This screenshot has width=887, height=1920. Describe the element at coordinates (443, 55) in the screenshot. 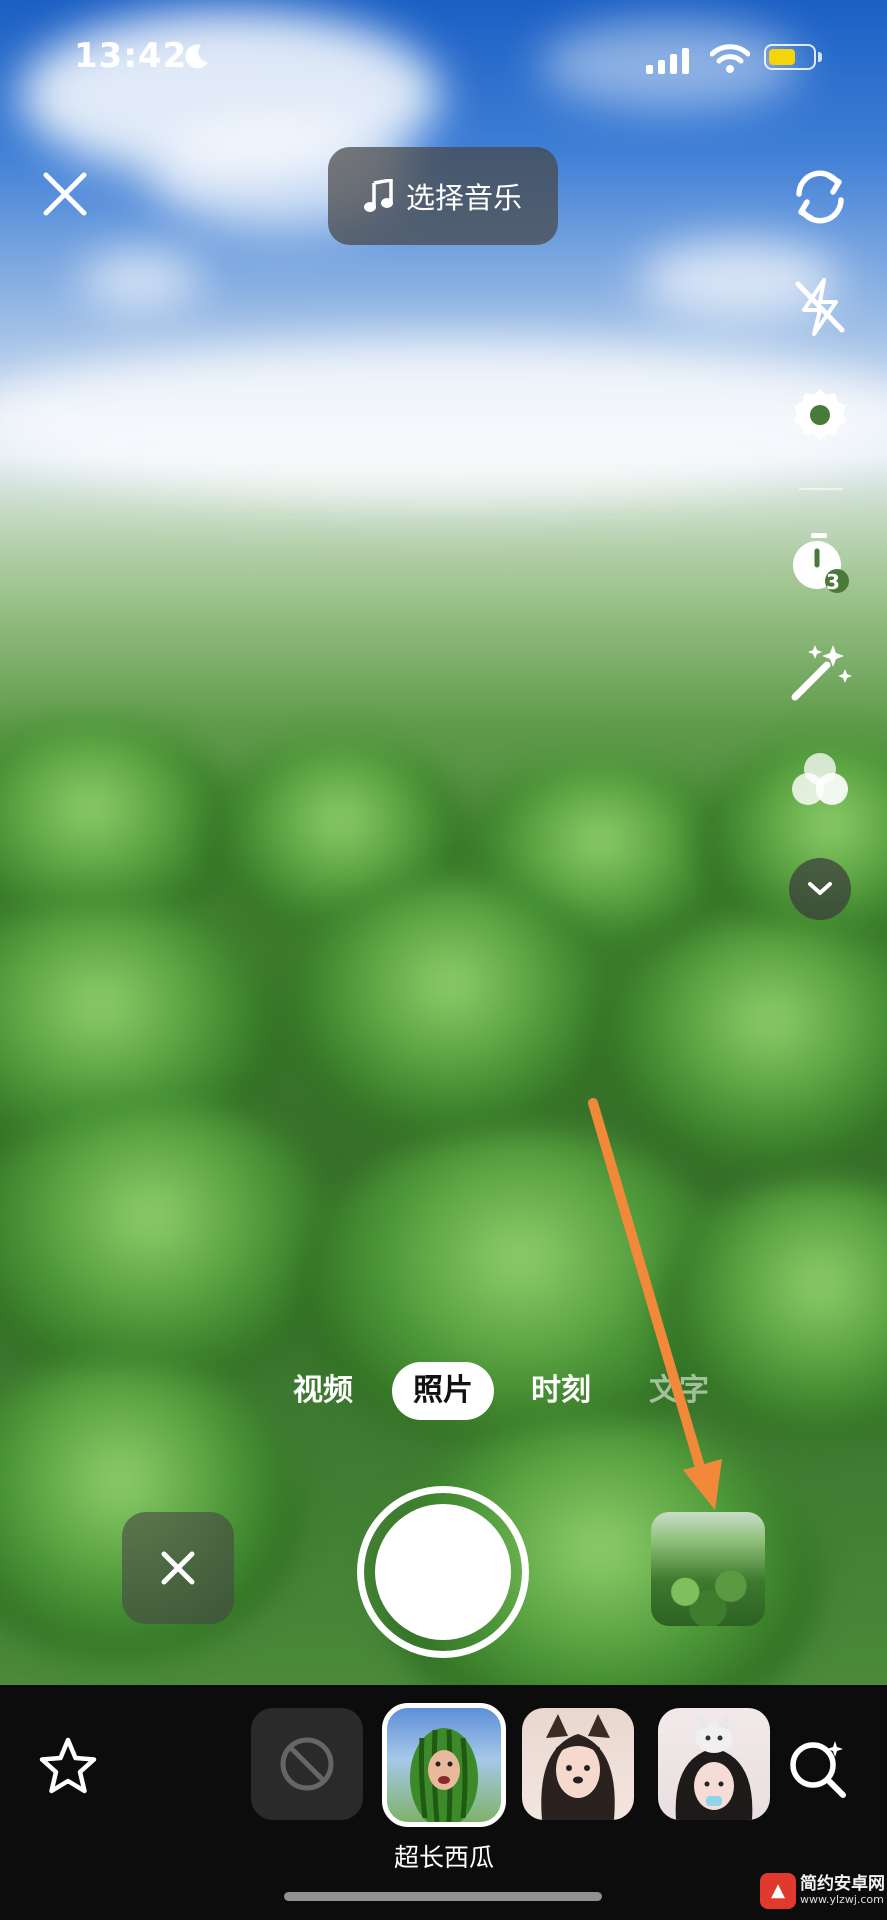

I see `status-bar: 13:42` at that location.